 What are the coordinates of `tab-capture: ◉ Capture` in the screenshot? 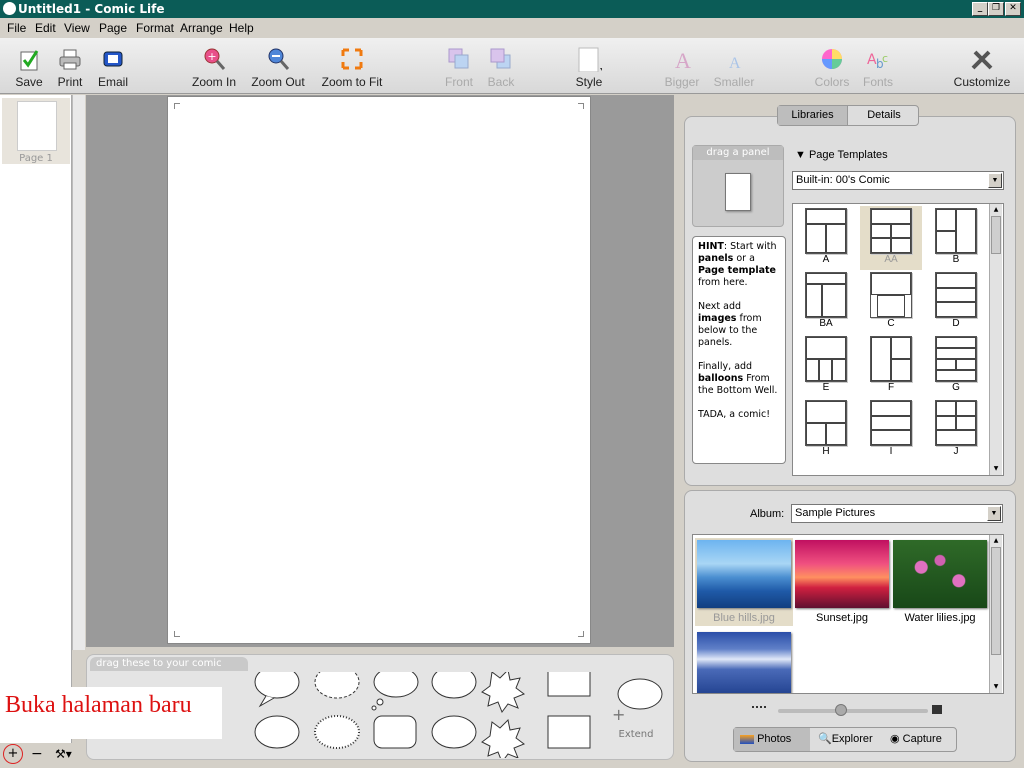 It's located at (920, 739).